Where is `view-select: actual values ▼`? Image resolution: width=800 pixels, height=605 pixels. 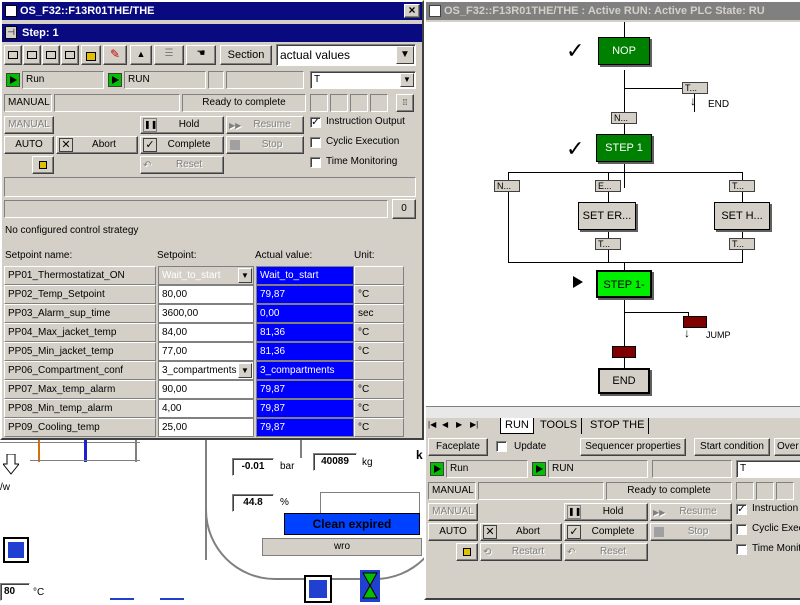
view-select: actual values ▼ is located at coordinates (346, 55).